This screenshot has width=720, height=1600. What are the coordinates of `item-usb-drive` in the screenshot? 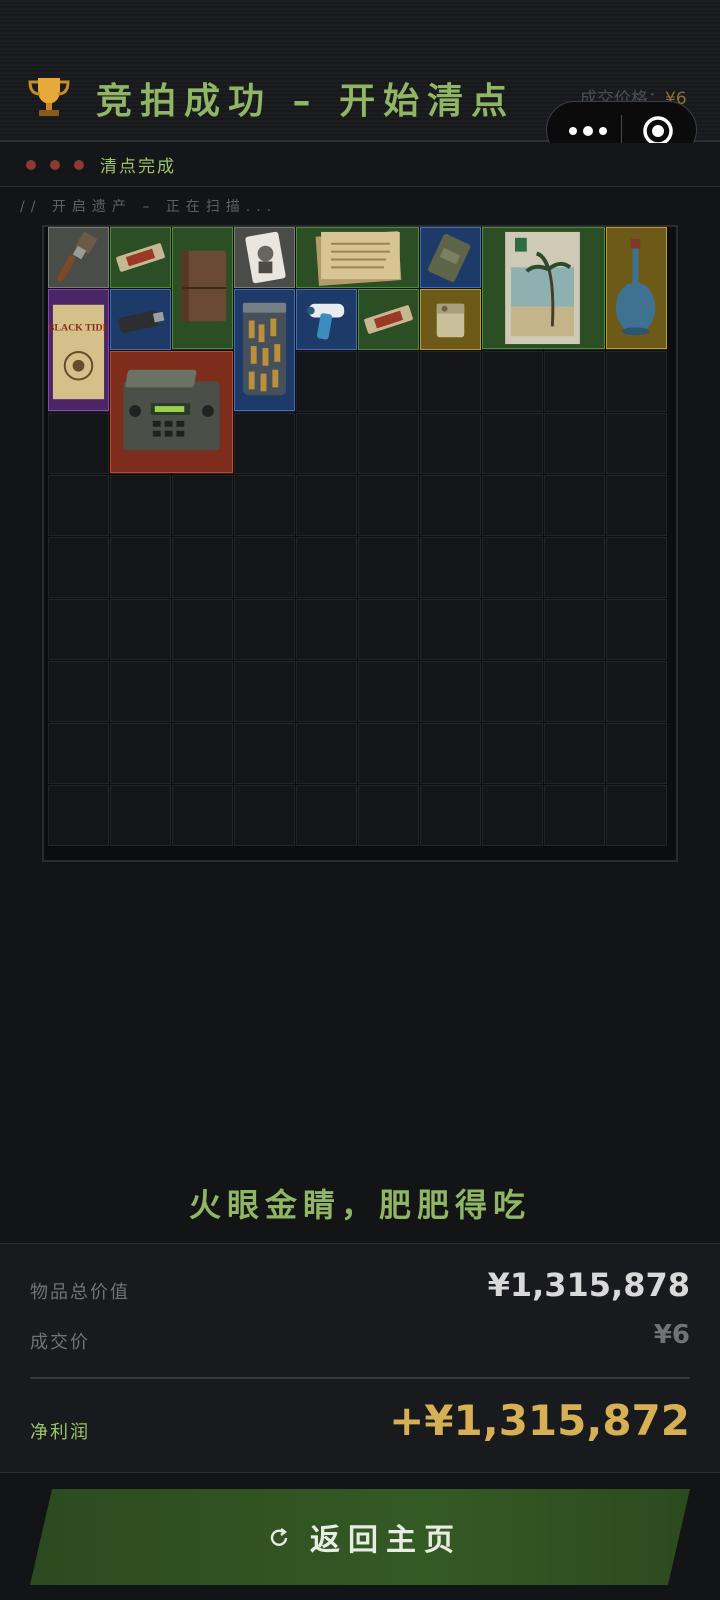 It's located at (140, 319).